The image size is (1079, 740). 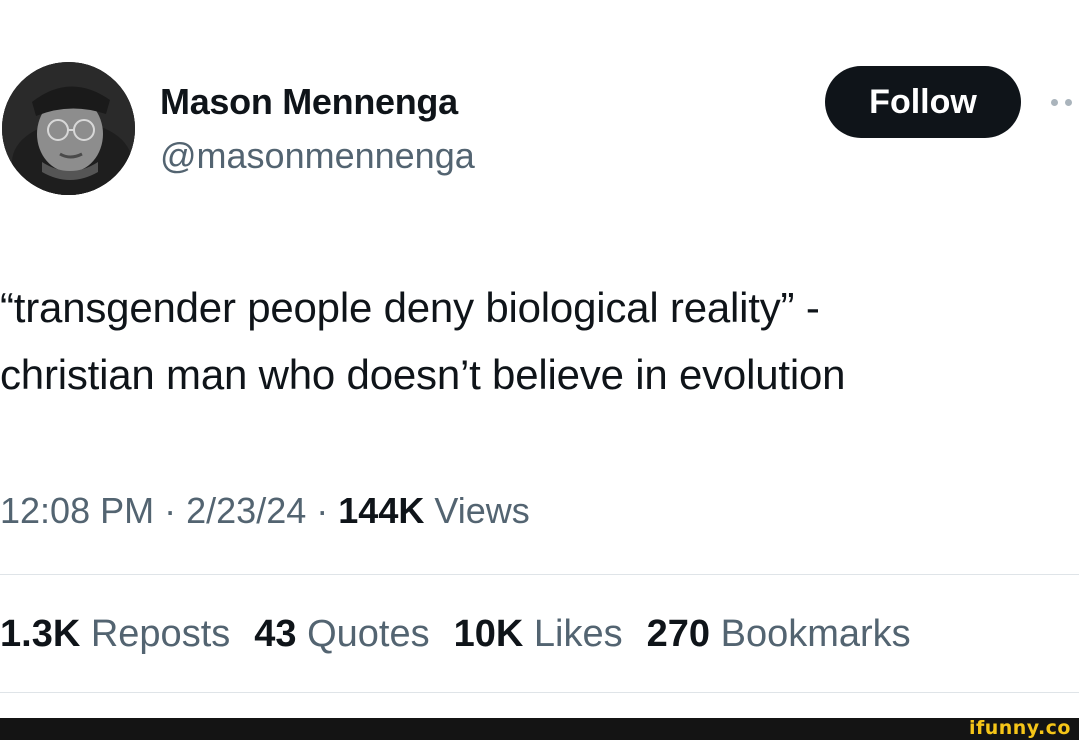 What do you see at coordinates (275, 634) in the screenshot?
I see `stat-count: 43` at bounding box center [275, 634].